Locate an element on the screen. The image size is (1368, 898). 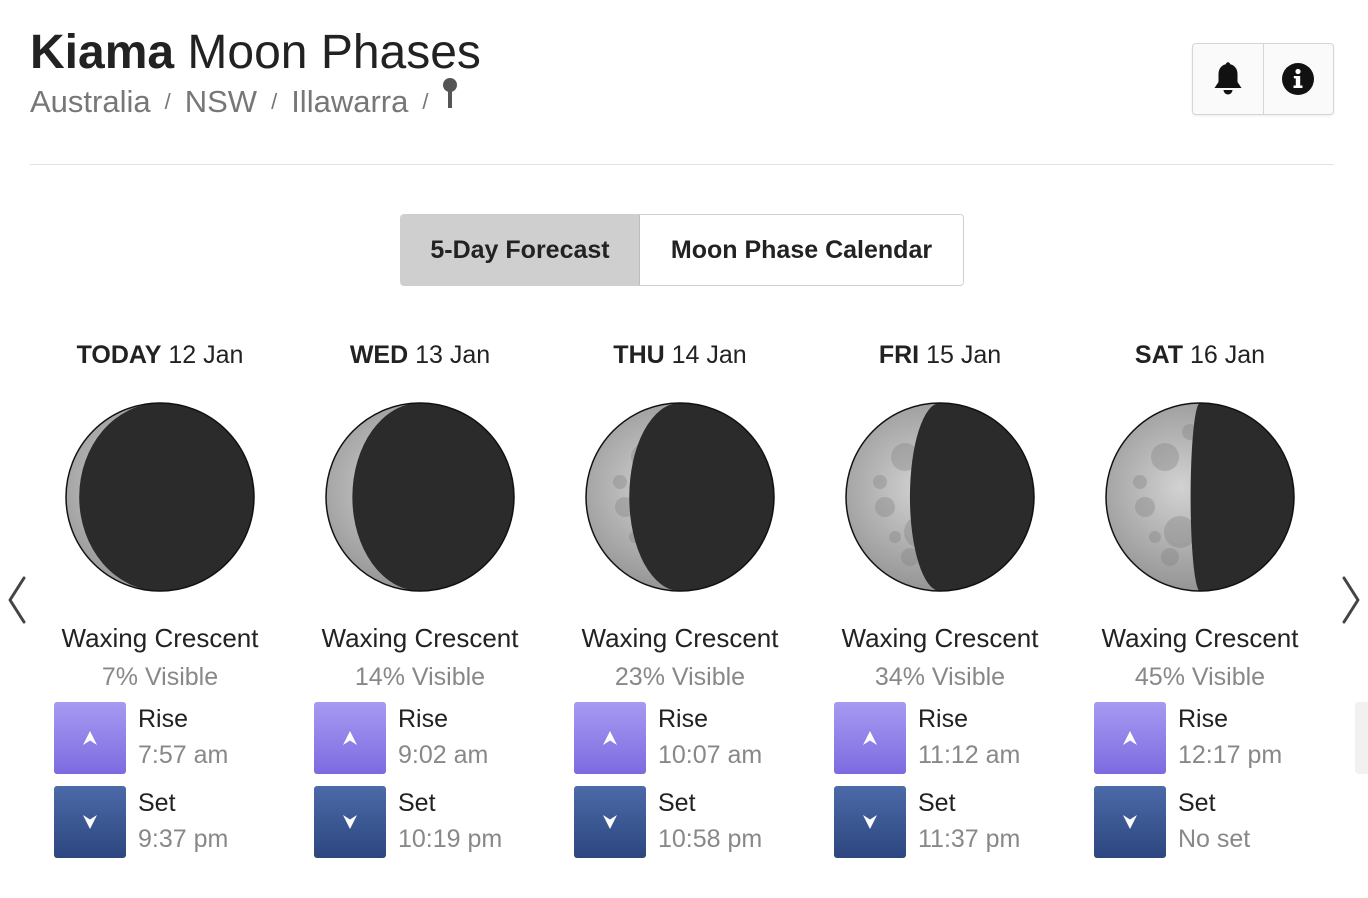
moonrise-info: Rise 12:17 pm is located at coordinates (1204, 738).